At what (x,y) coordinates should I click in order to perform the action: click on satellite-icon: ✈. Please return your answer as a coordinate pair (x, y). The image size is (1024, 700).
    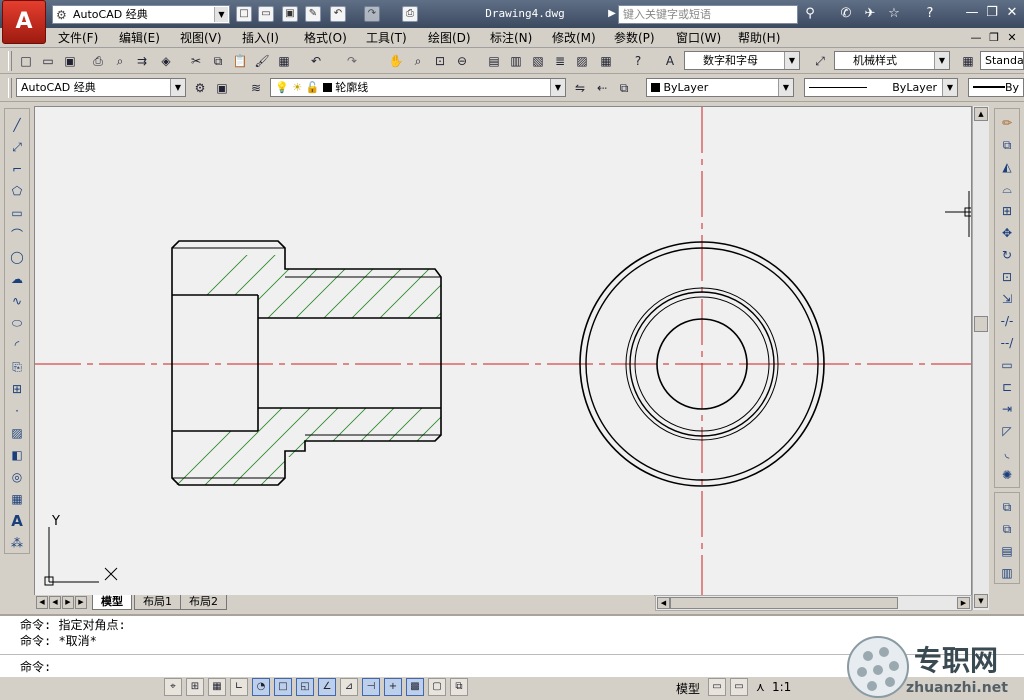
    Looking at the image, I should click on (870, 14).